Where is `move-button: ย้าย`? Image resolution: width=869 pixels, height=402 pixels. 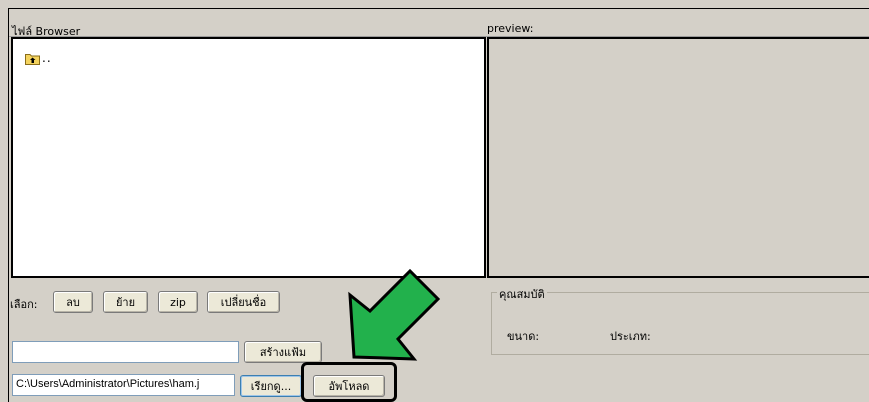 move-button: ย้าย is located at coordinates (125, 302).